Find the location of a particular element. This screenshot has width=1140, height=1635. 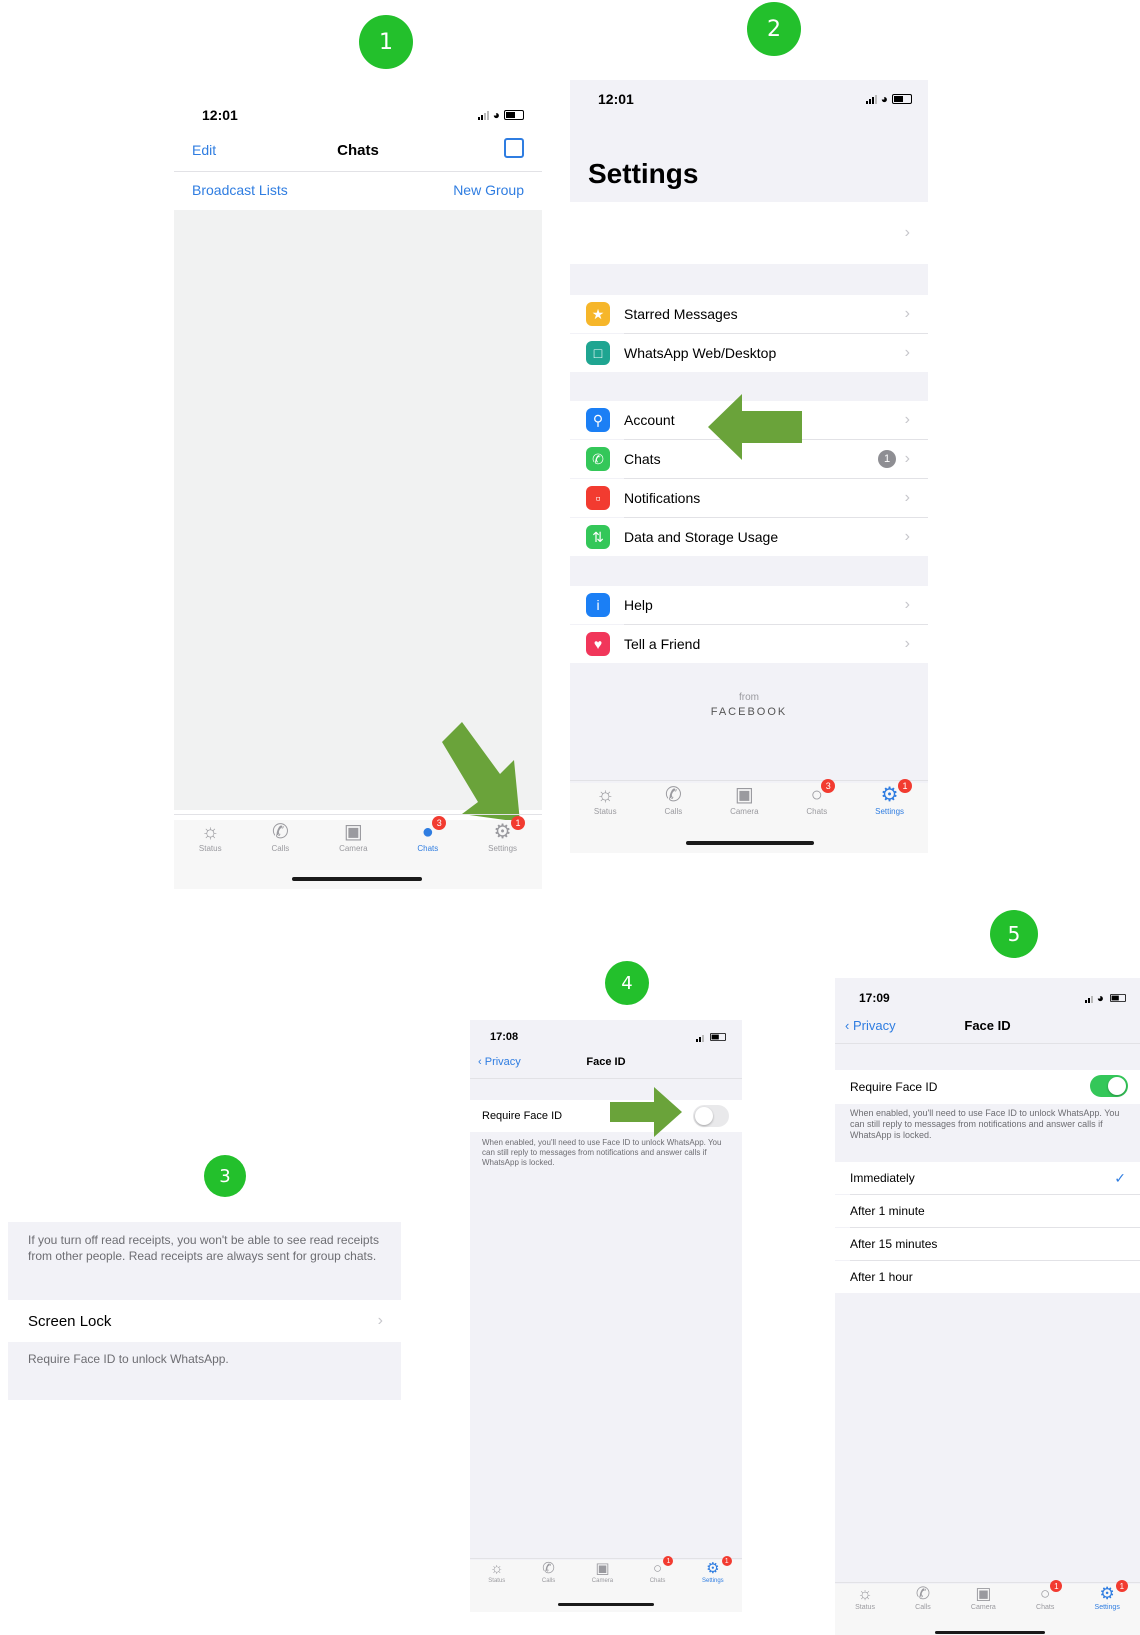

whatsapp-icon: ✆ is located at coordinates (598, 459).